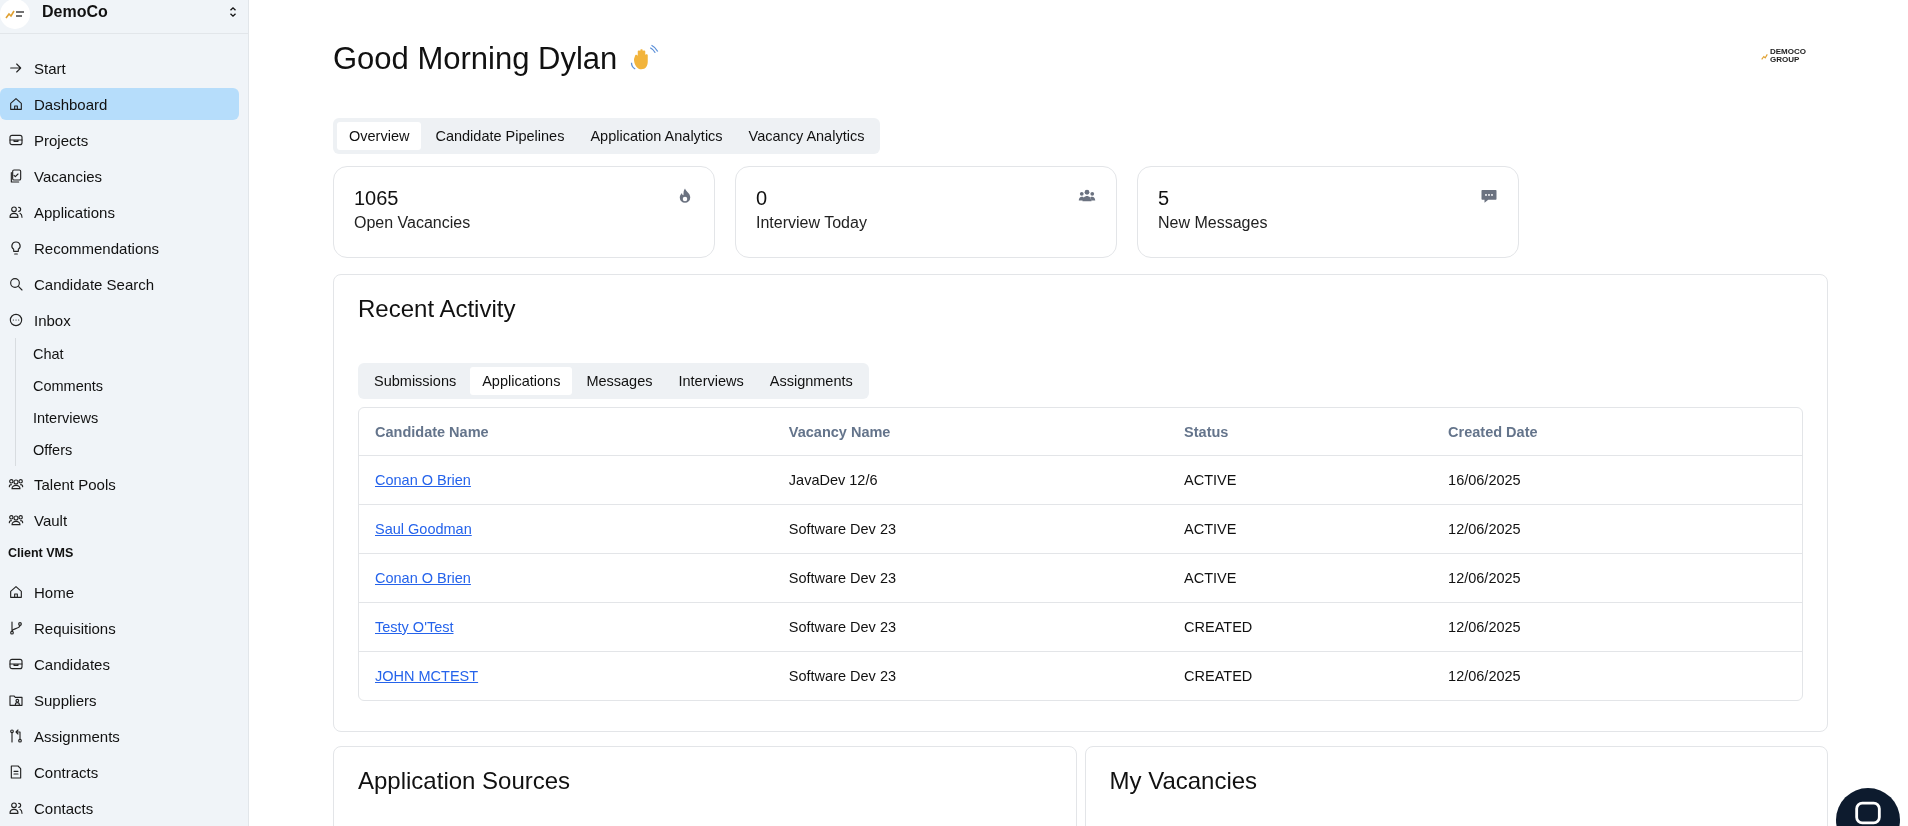  Describe the element at coordinates (233, 11) in the screenshot. I see `chevron-up-down-icon` at that location.